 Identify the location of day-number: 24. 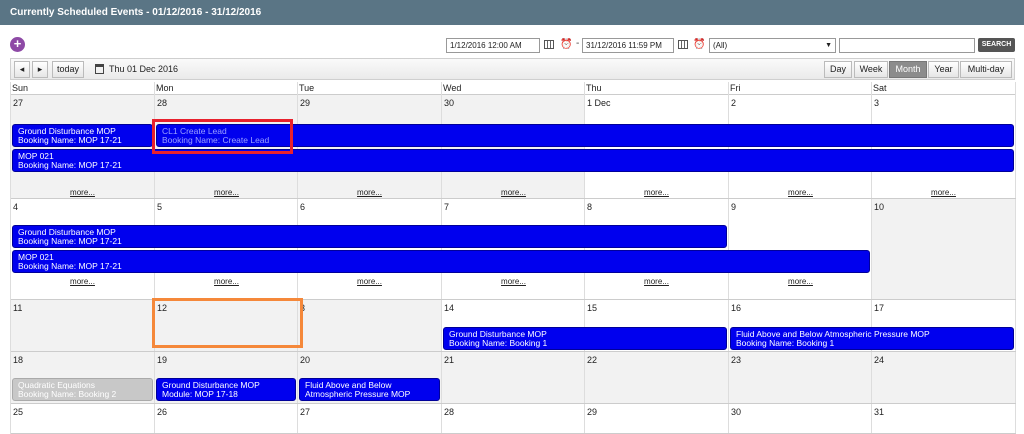
(879, 360).